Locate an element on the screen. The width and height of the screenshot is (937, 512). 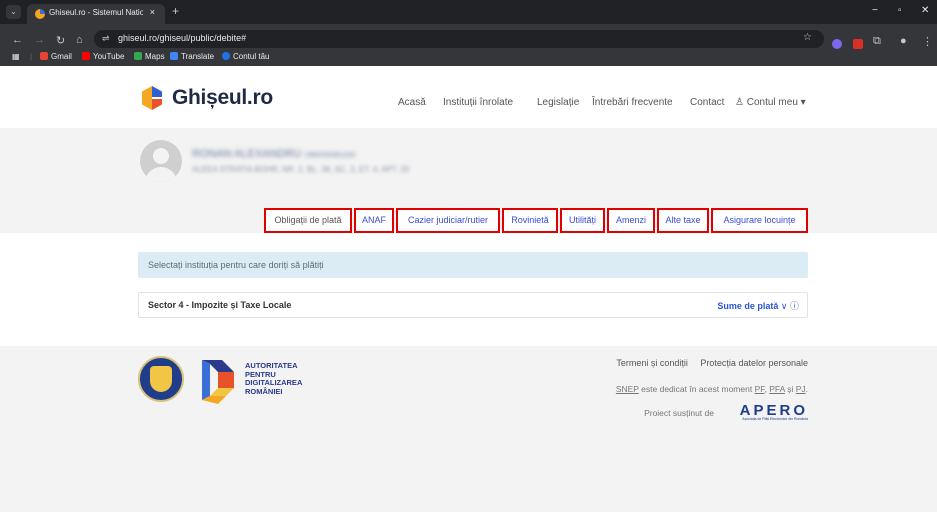
amounts-link: Sume de plată ∨ ⓘ is located at coordinates (758, 305).